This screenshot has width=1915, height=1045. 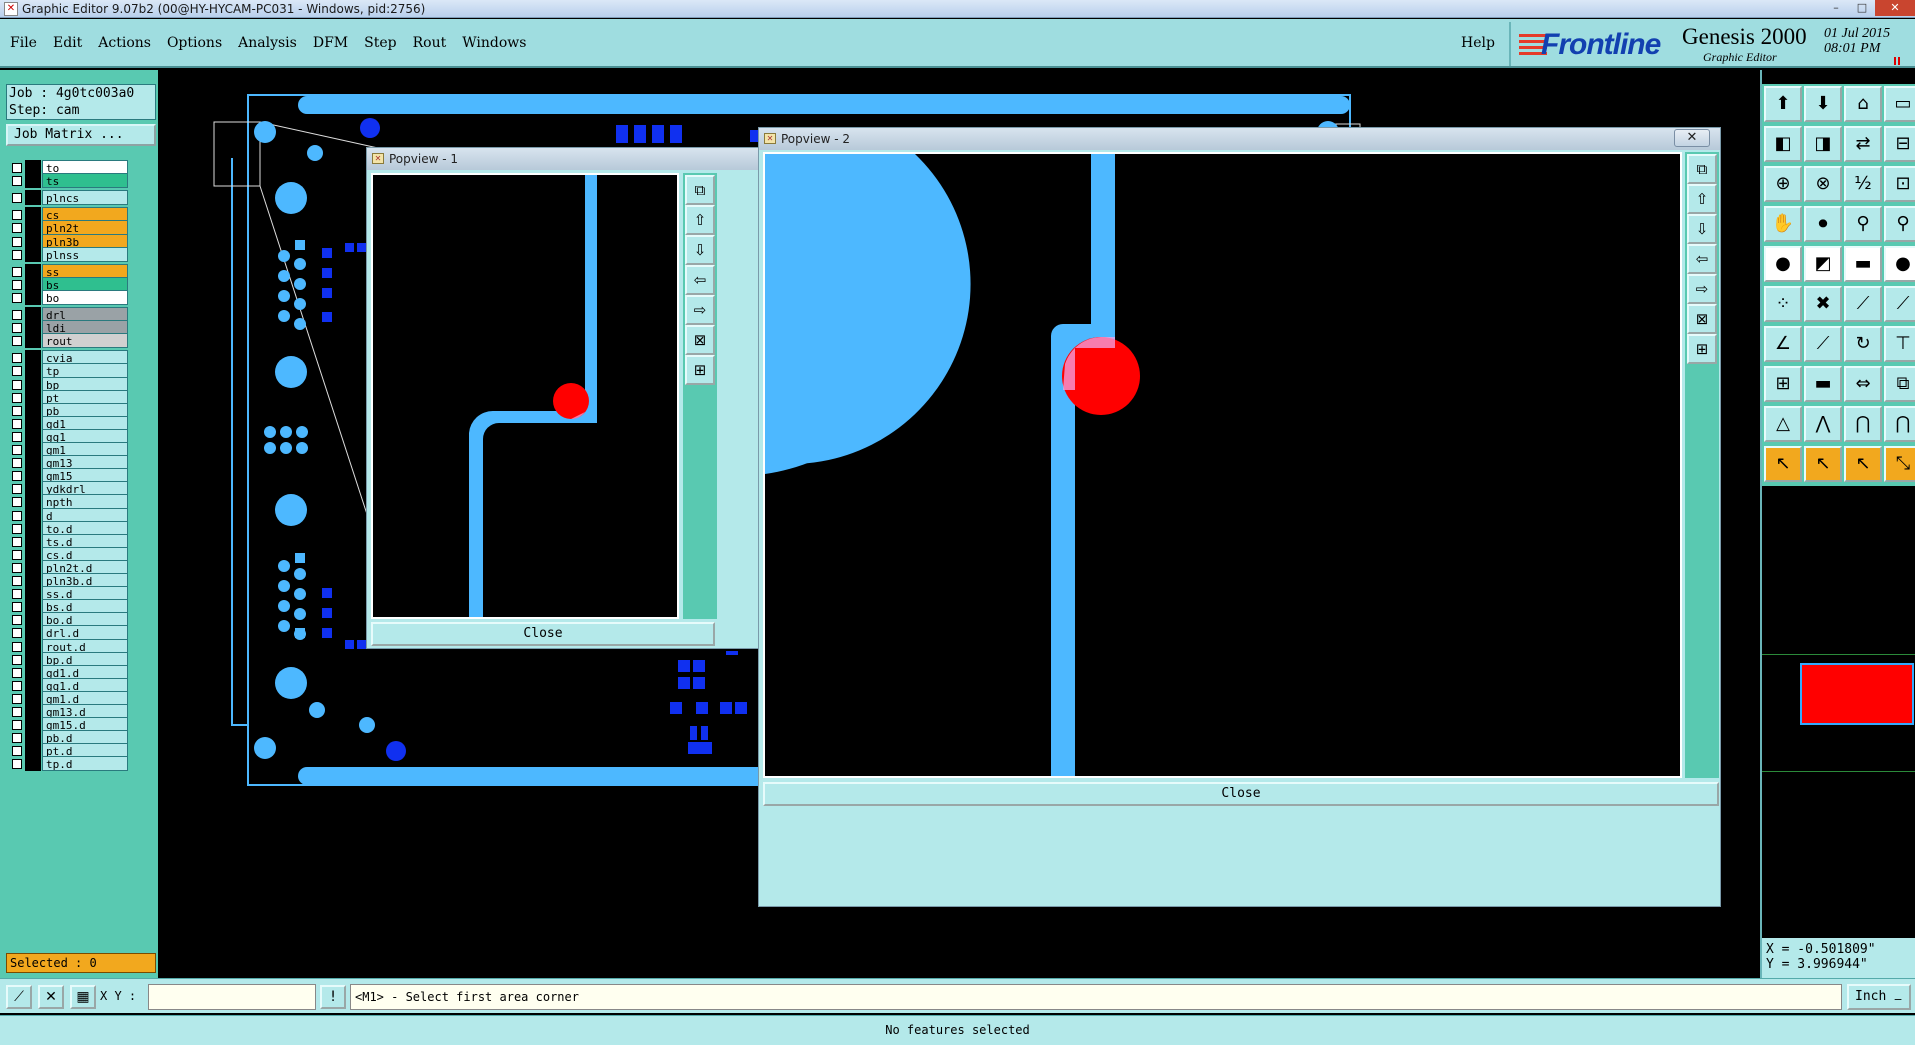 I want to click on measure-mode-icon: ✕, so click(x=51, y=997).